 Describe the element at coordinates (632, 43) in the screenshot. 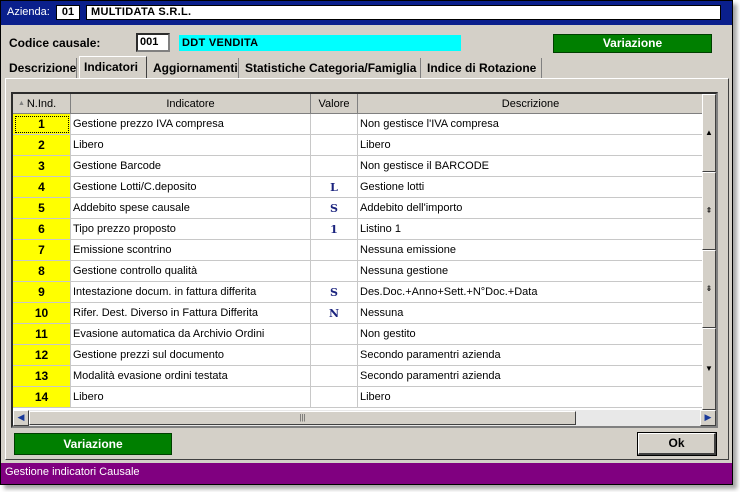

I see `variazione-top-button: Variazione` at that location.